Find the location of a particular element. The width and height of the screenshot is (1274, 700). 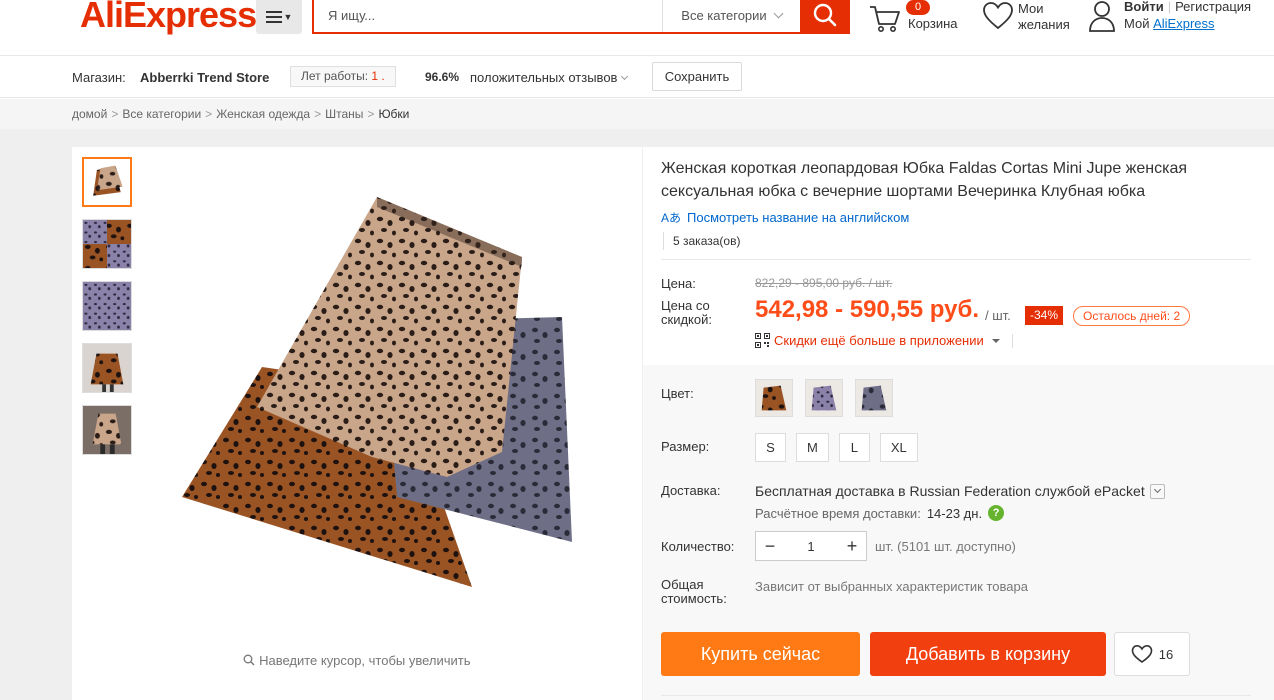

app-discount-dropdown: Скидки ещё больше в приложении is located at coordinates (884, 340).